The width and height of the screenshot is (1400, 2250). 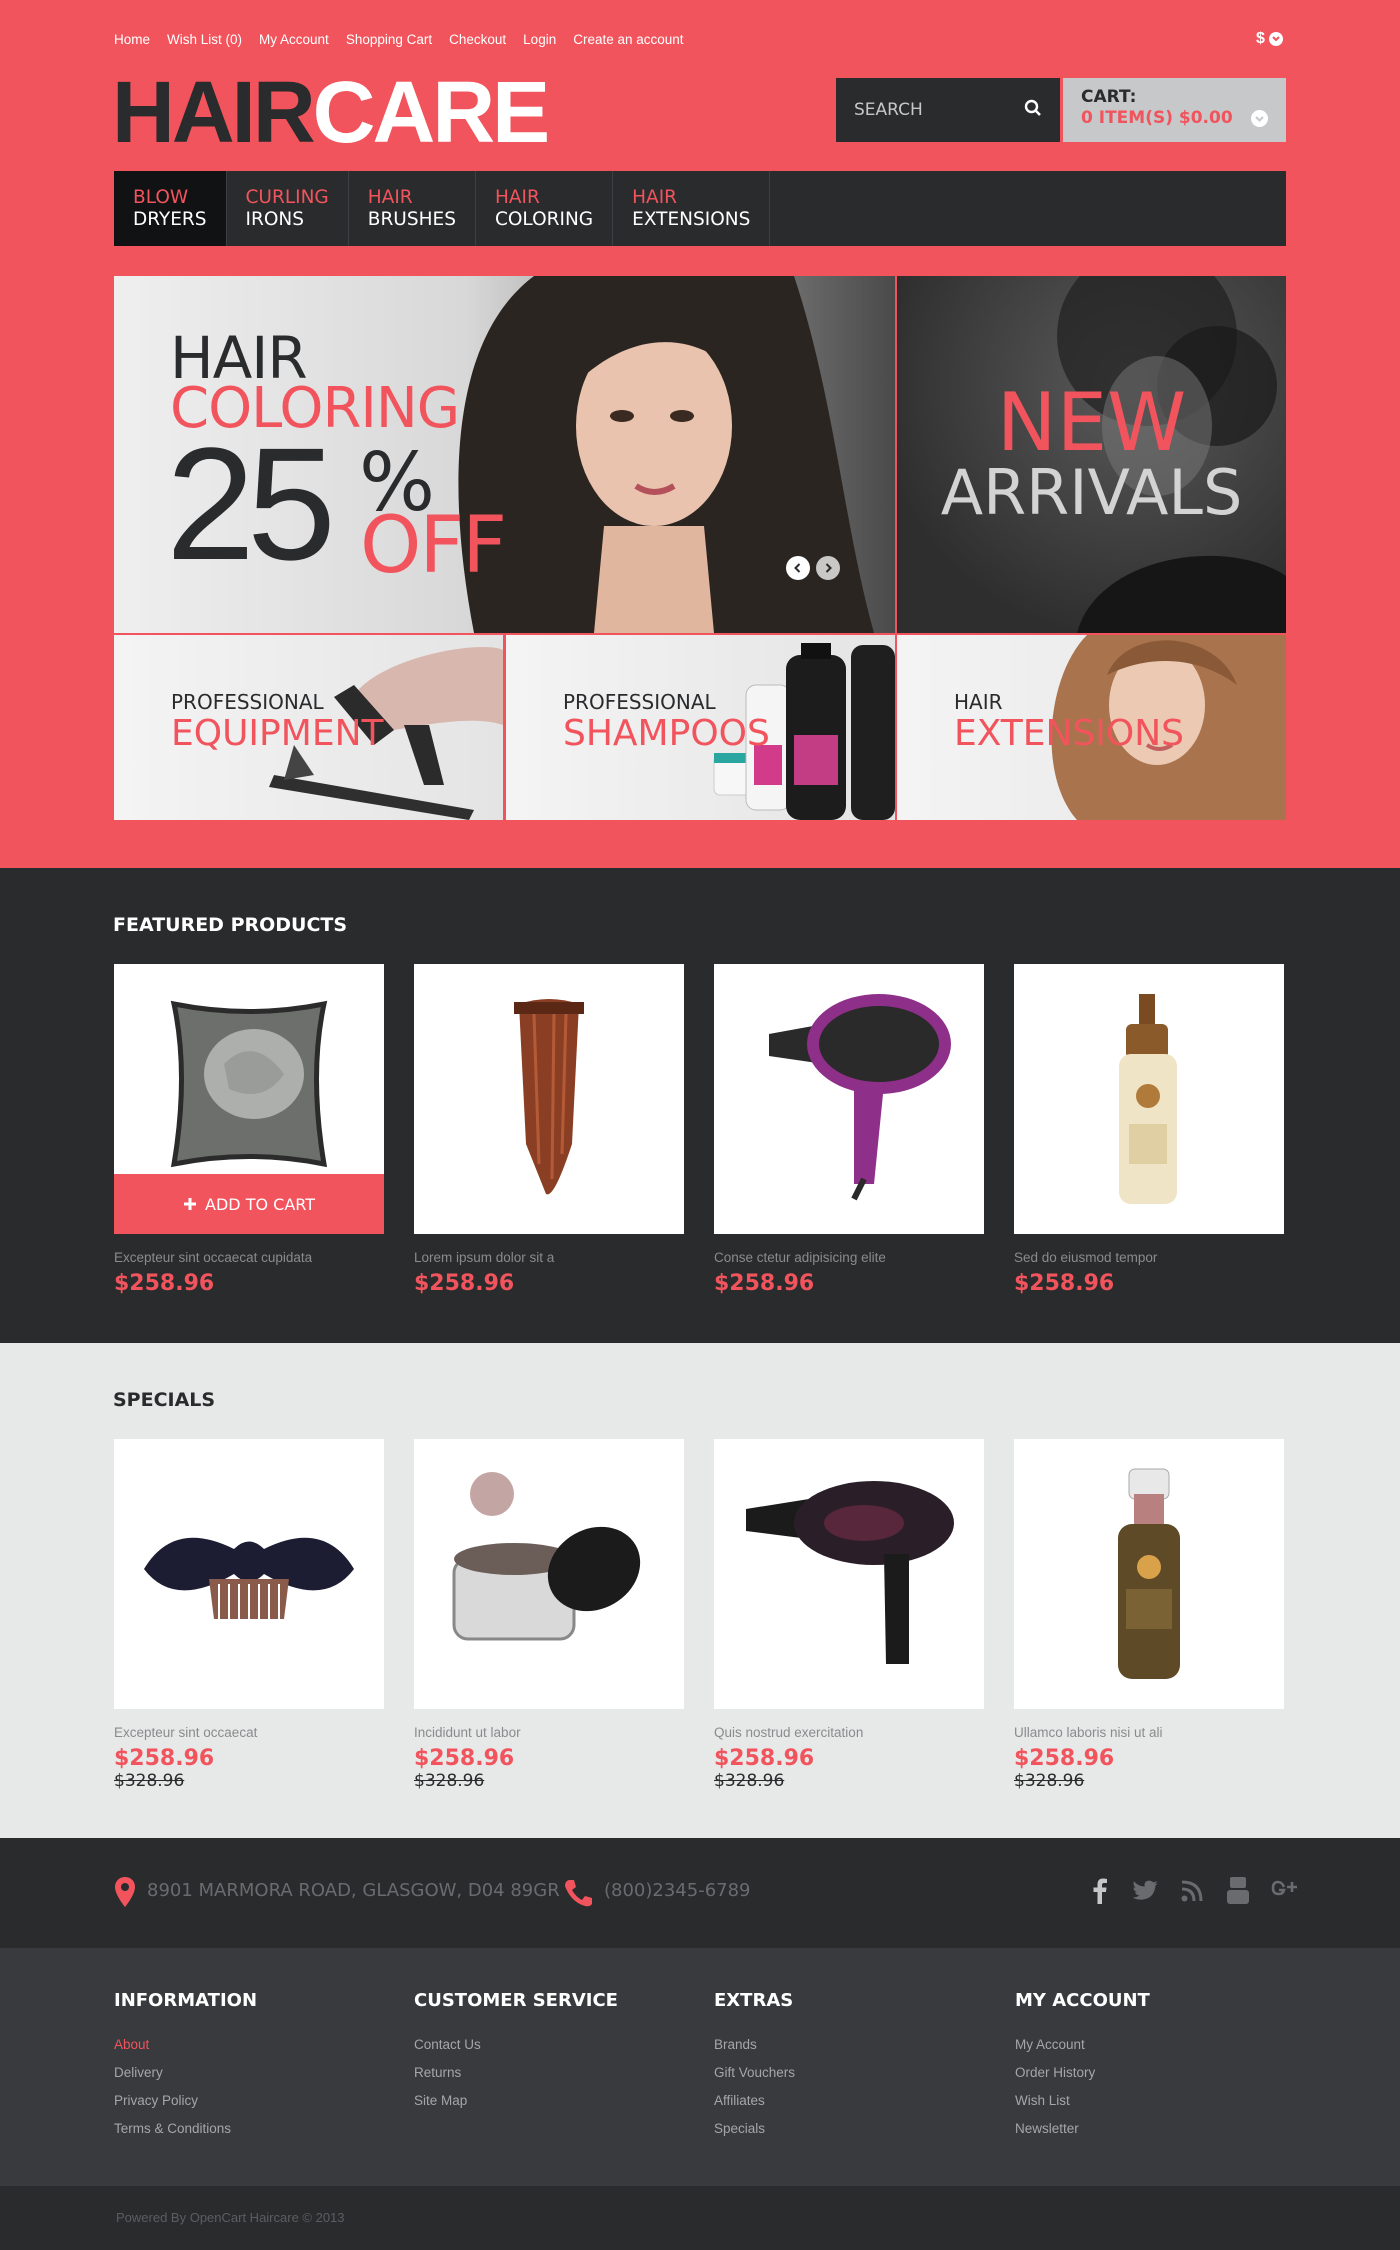 I want to click on plus-icon, so click(x=190, y=1204).